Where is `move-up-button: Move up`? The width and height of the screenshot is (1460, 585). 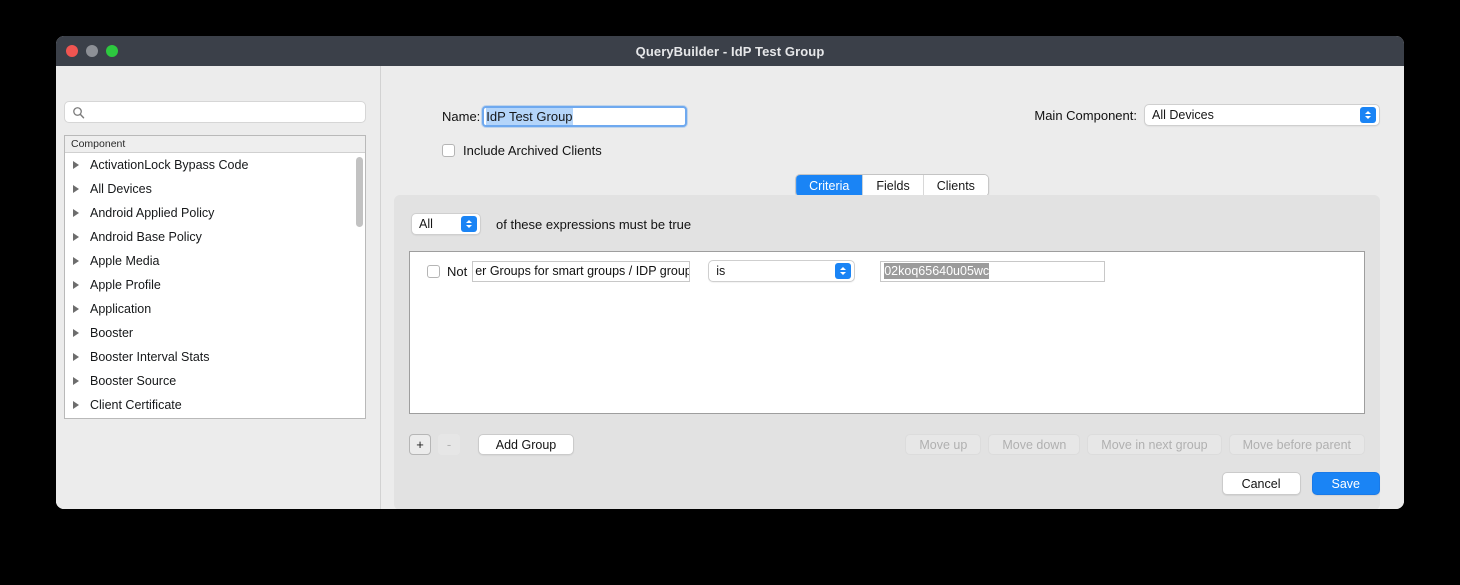
move-up-button: Move up is located at coordinates (943, 444).